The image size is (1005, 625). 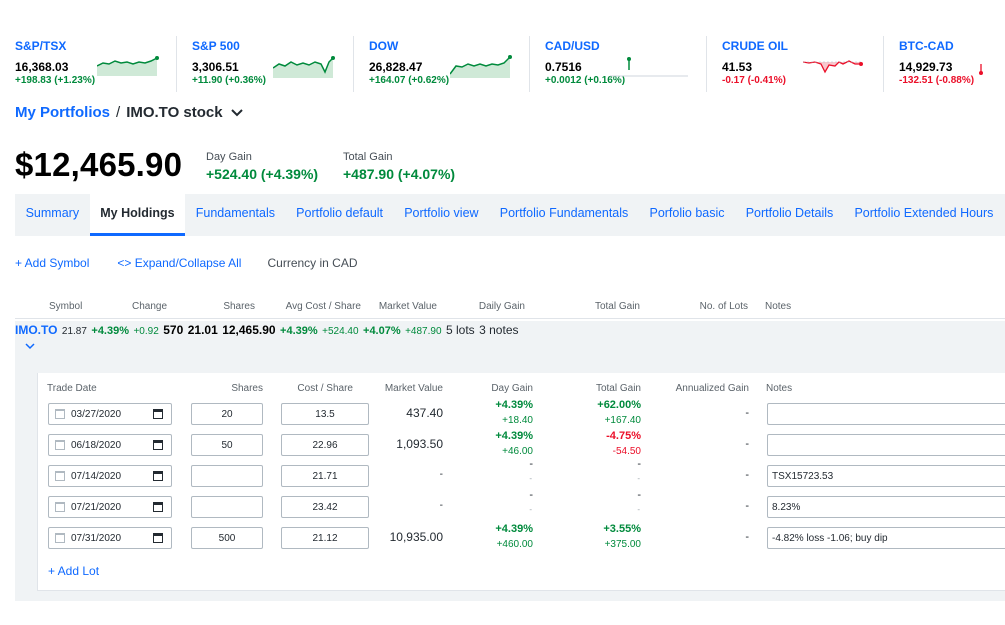 I want to click on ticker-crude-oil: CRUDE OIL 41.53 -0.17 (-0.41%), so click(x=794, y=64).